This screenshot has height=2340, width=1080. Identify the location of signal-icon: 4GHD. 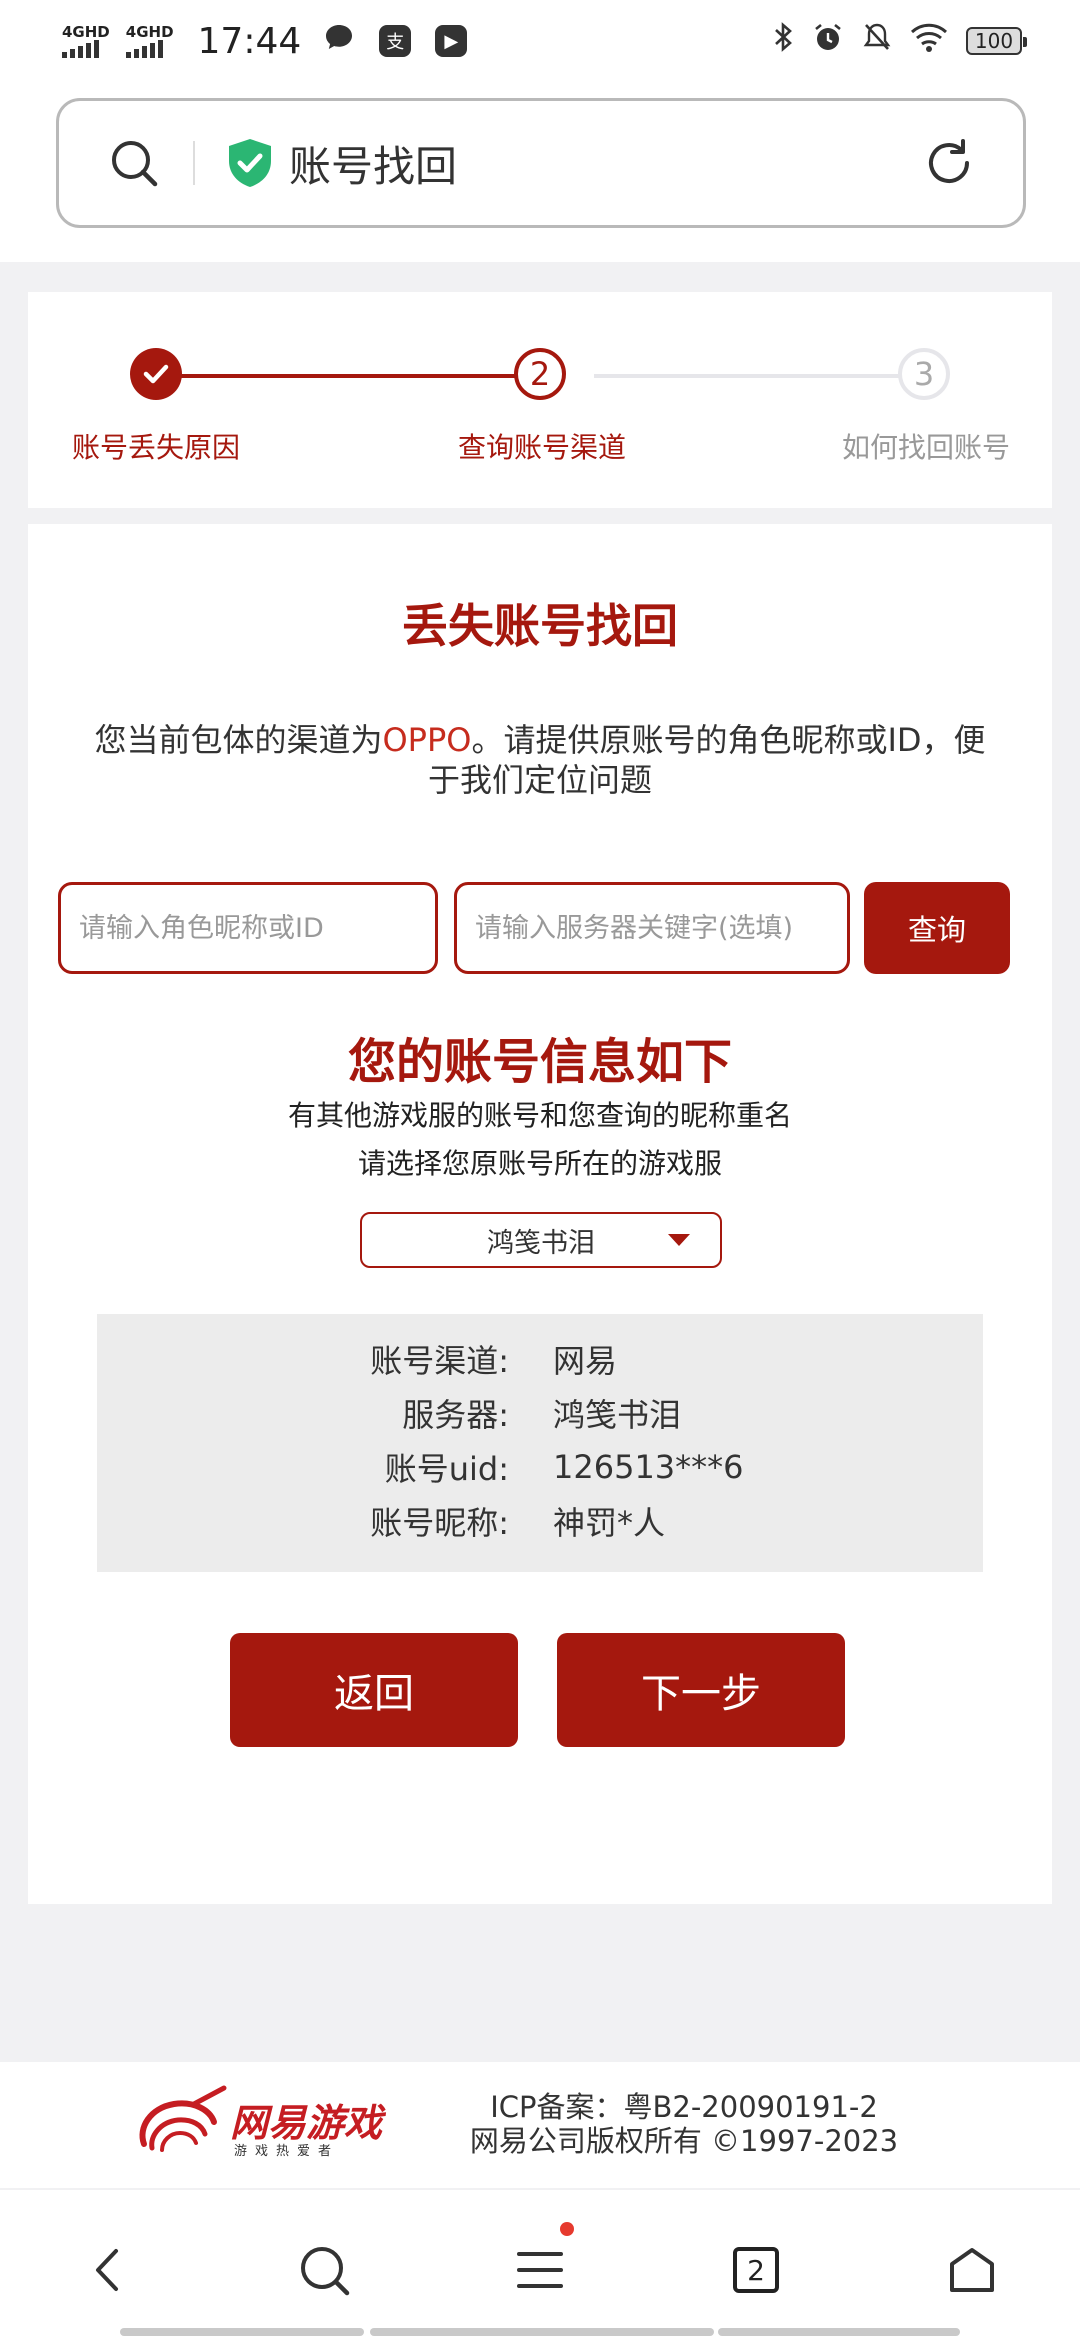
(86, 41).